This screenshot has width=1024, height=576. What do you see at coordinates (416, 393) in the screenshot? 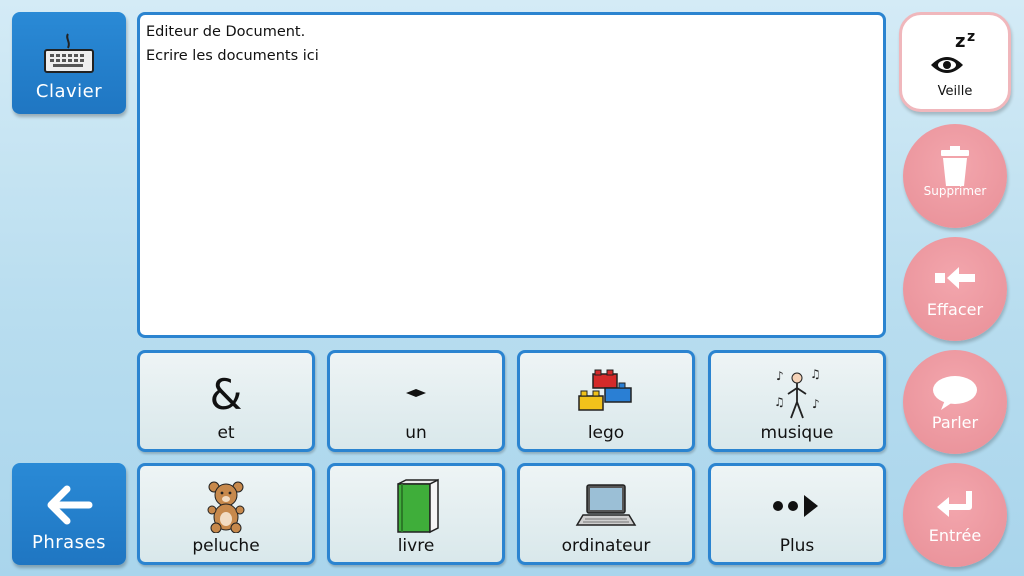
I see `diamond-icon` at bounding box center [416, 393].